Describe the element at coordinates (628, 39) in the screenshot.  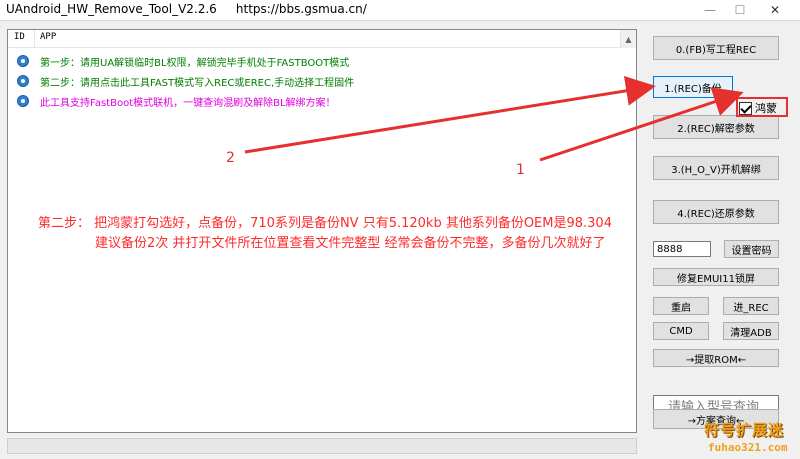
I see `scroll-up-icon: ▲` at that location.